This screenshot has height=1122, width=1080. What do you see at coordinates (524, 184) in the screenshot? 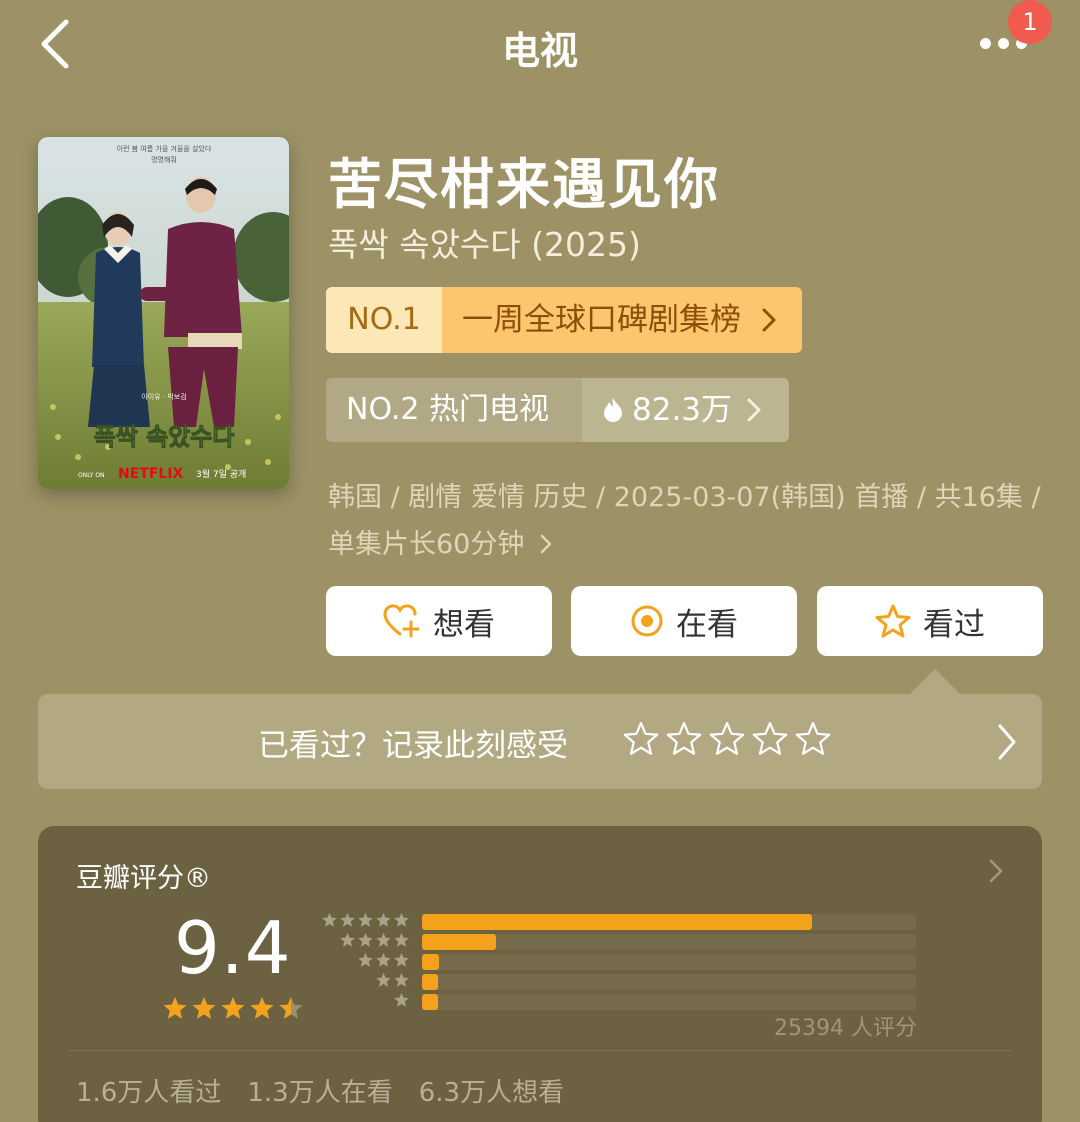
I see `show-title: 苦尽柑来遇见你` at bounding box center [524, 184].